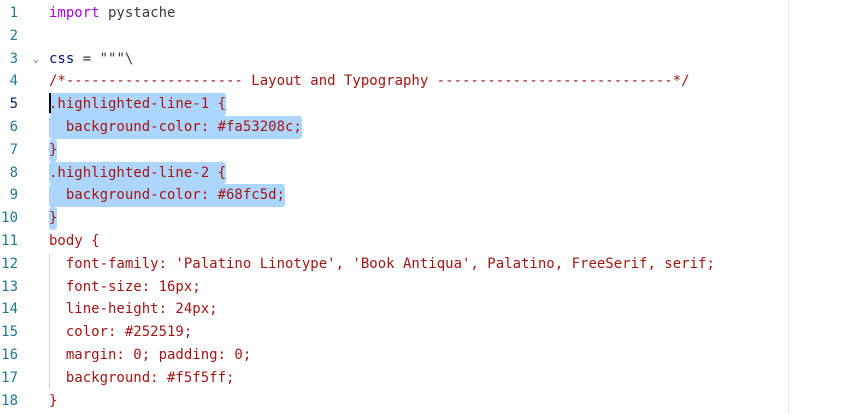 The image size is (856, 414). What do you see at coordinates (9, 263) in the screenshot?
I see `line-number: 12` at bounding box center [9, 263].